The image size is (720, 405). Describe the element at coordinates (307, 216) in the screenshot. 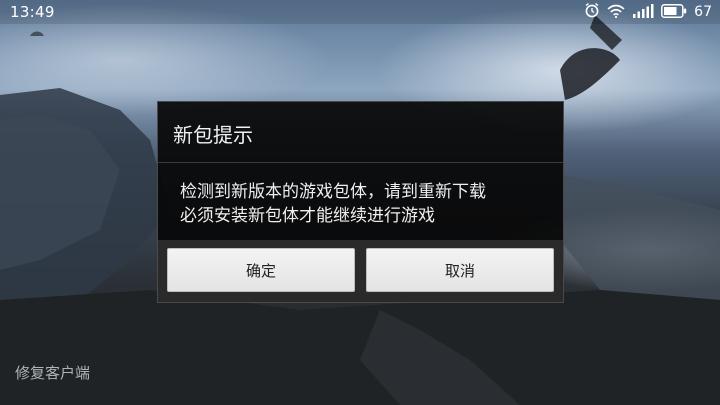

I see `dialog-message-line-2: 必须安装新包体才能继续进行游戏` at that location.